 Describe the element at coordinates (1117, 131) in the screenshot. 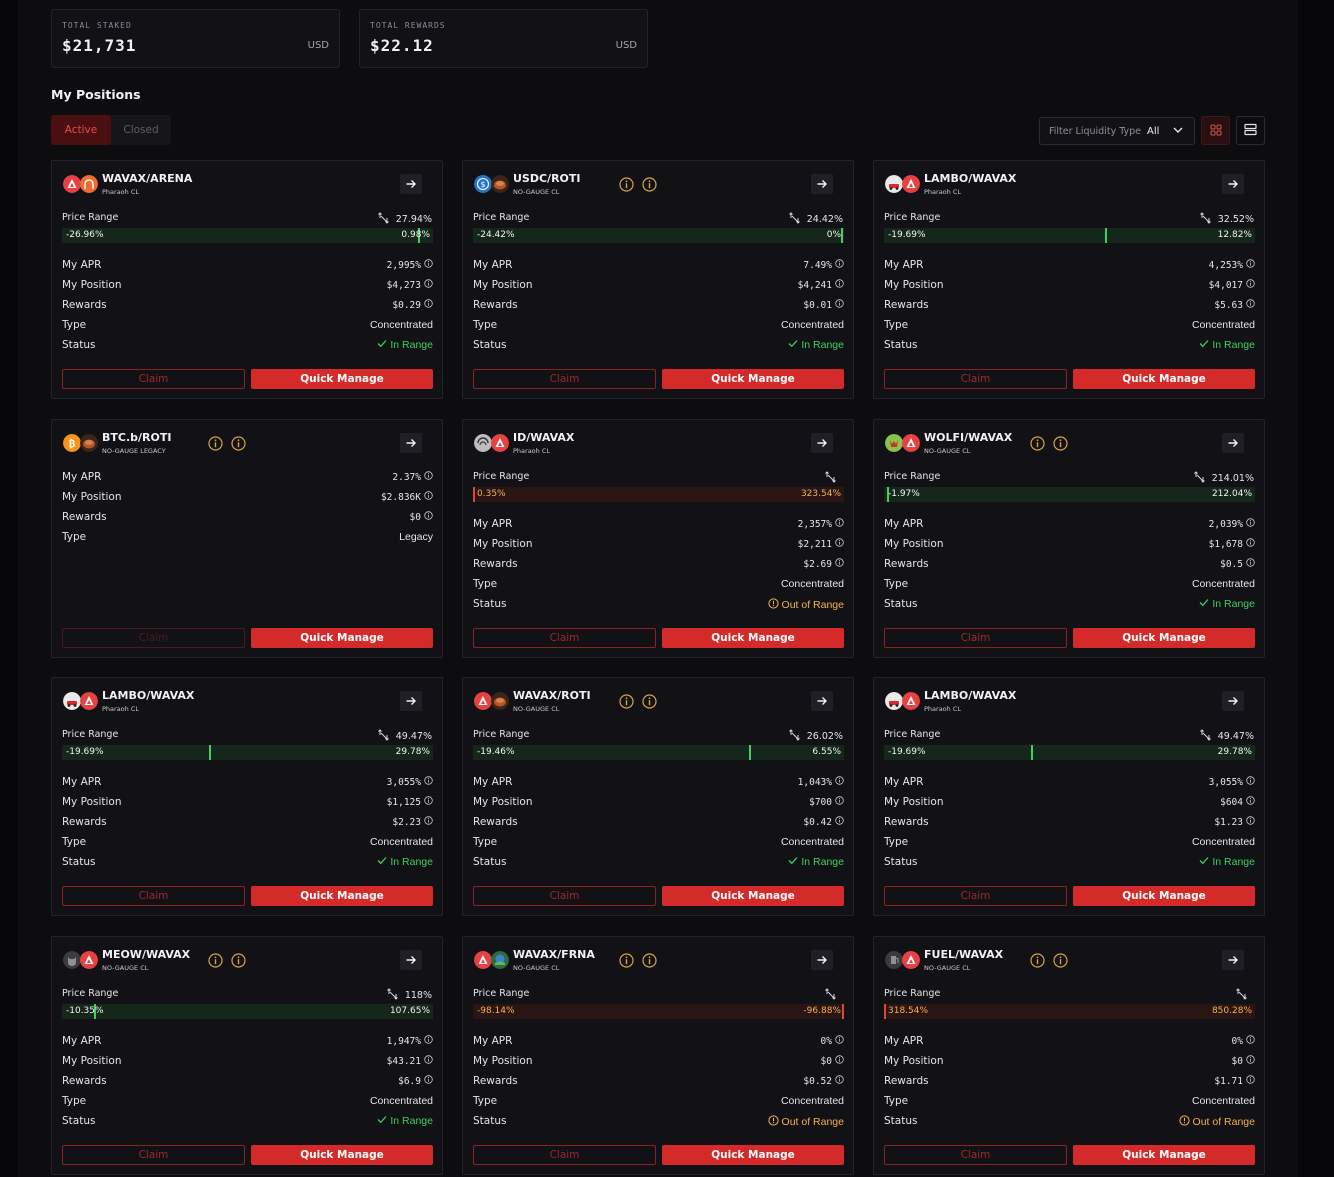

I see `filter-liquidity-type-select: Filter Liquidity Type All` at that location.